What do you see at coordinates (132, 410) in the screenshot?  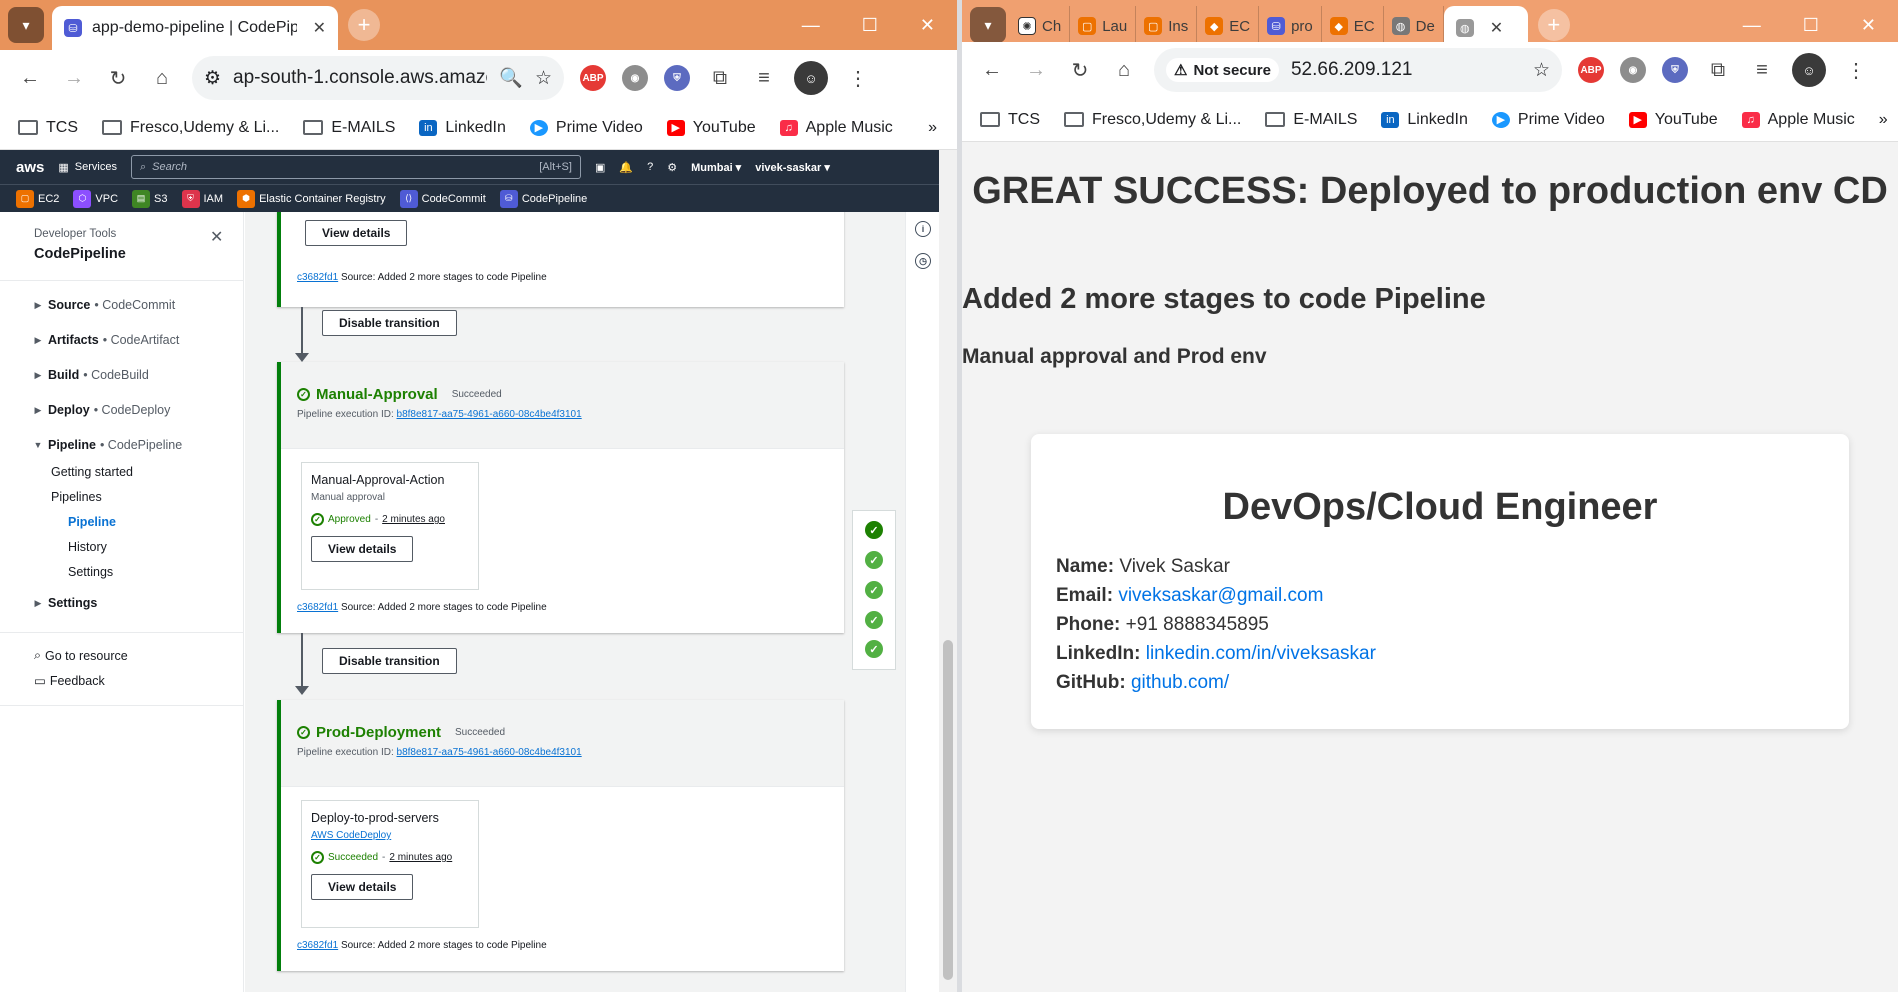 I see `sidebar-item-deploy: ▶ Deploy • CodeDeploy` at bounding box center [132, 410].